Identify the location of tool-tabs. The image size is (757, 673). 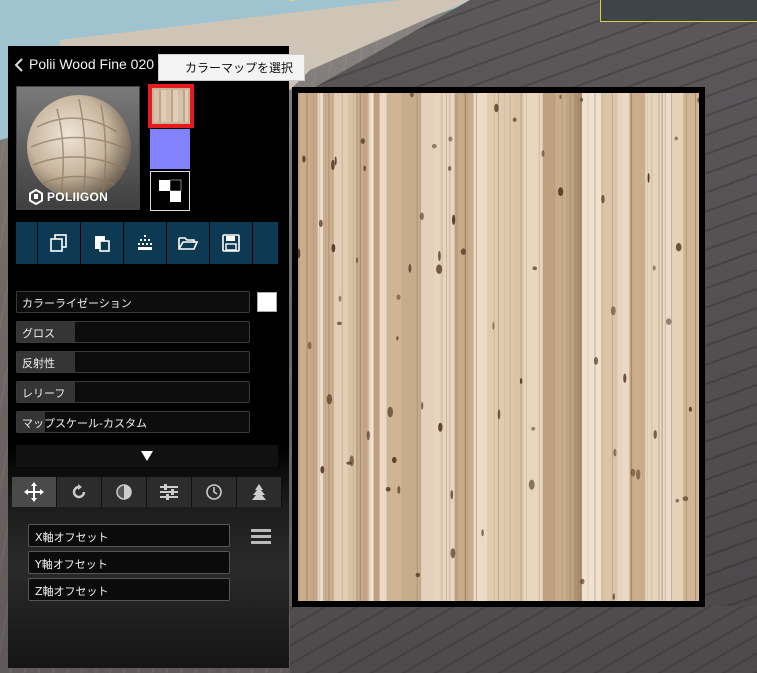
(148, 492).